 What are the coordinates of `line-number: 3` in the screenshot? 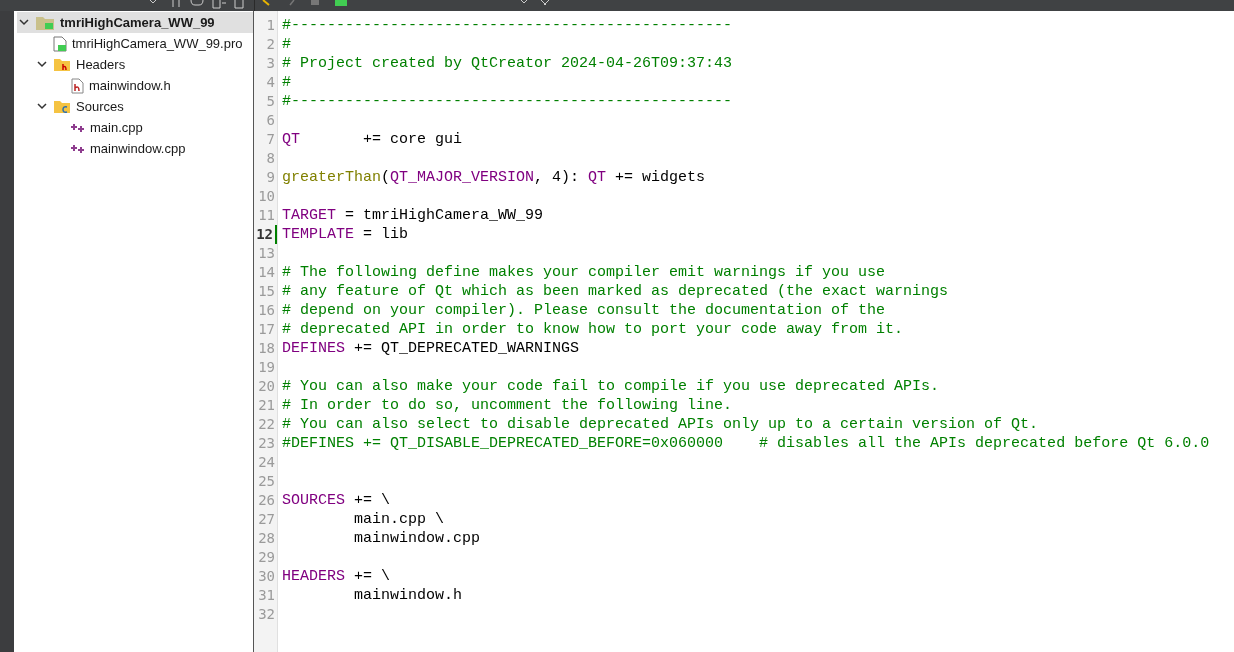 It's located at (270, 63).